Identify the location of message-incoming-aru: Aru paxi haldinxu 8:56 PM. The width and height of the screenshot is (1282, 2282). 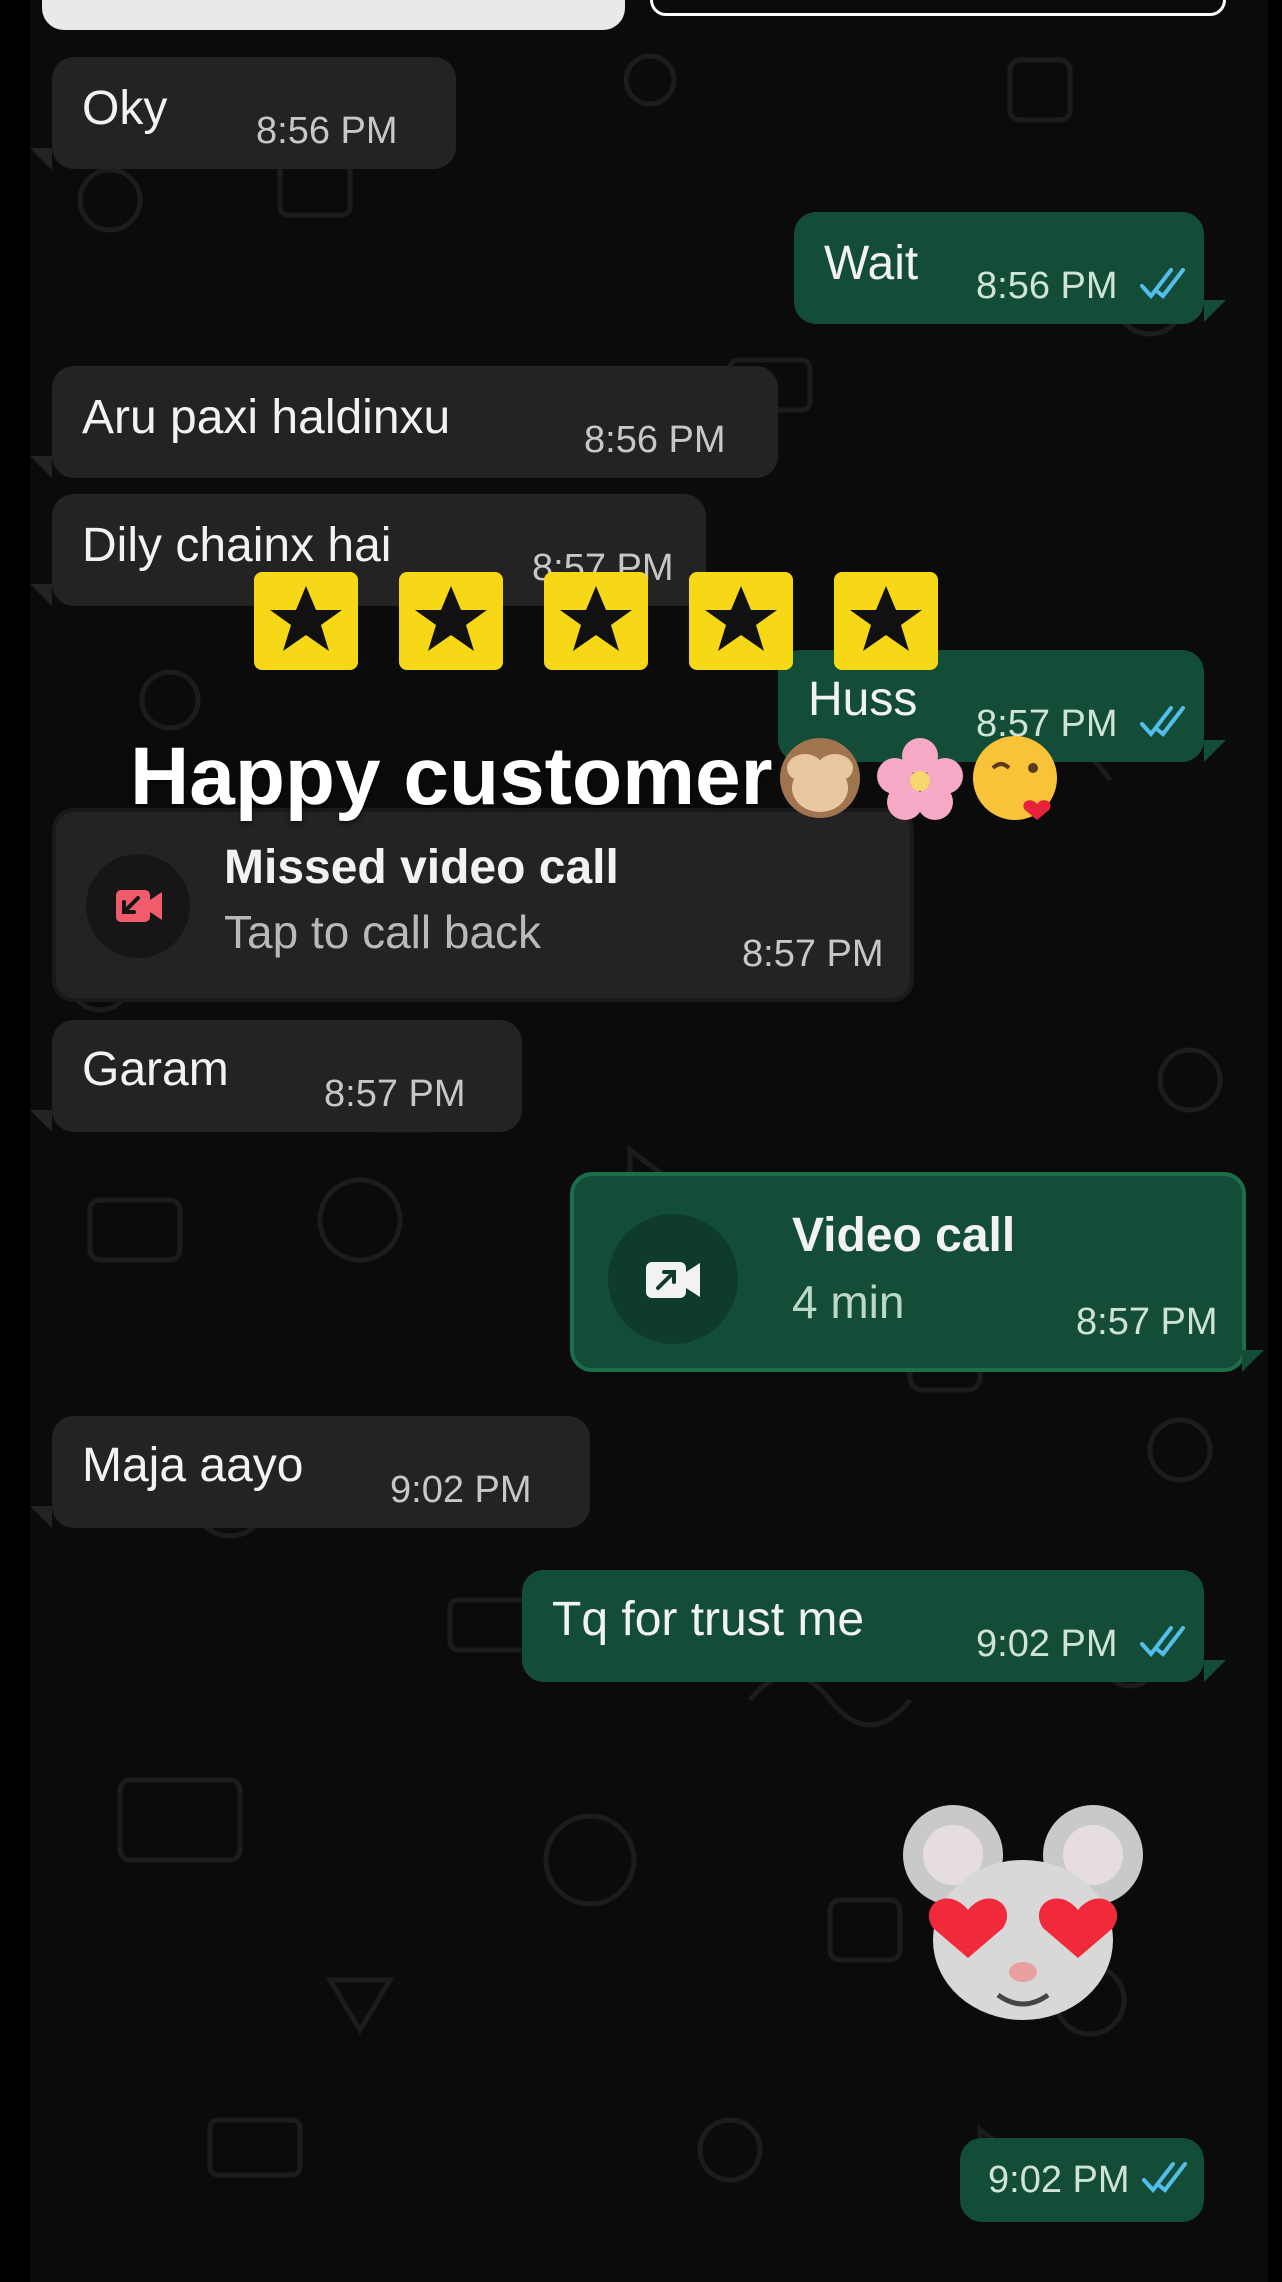
(415, 422).